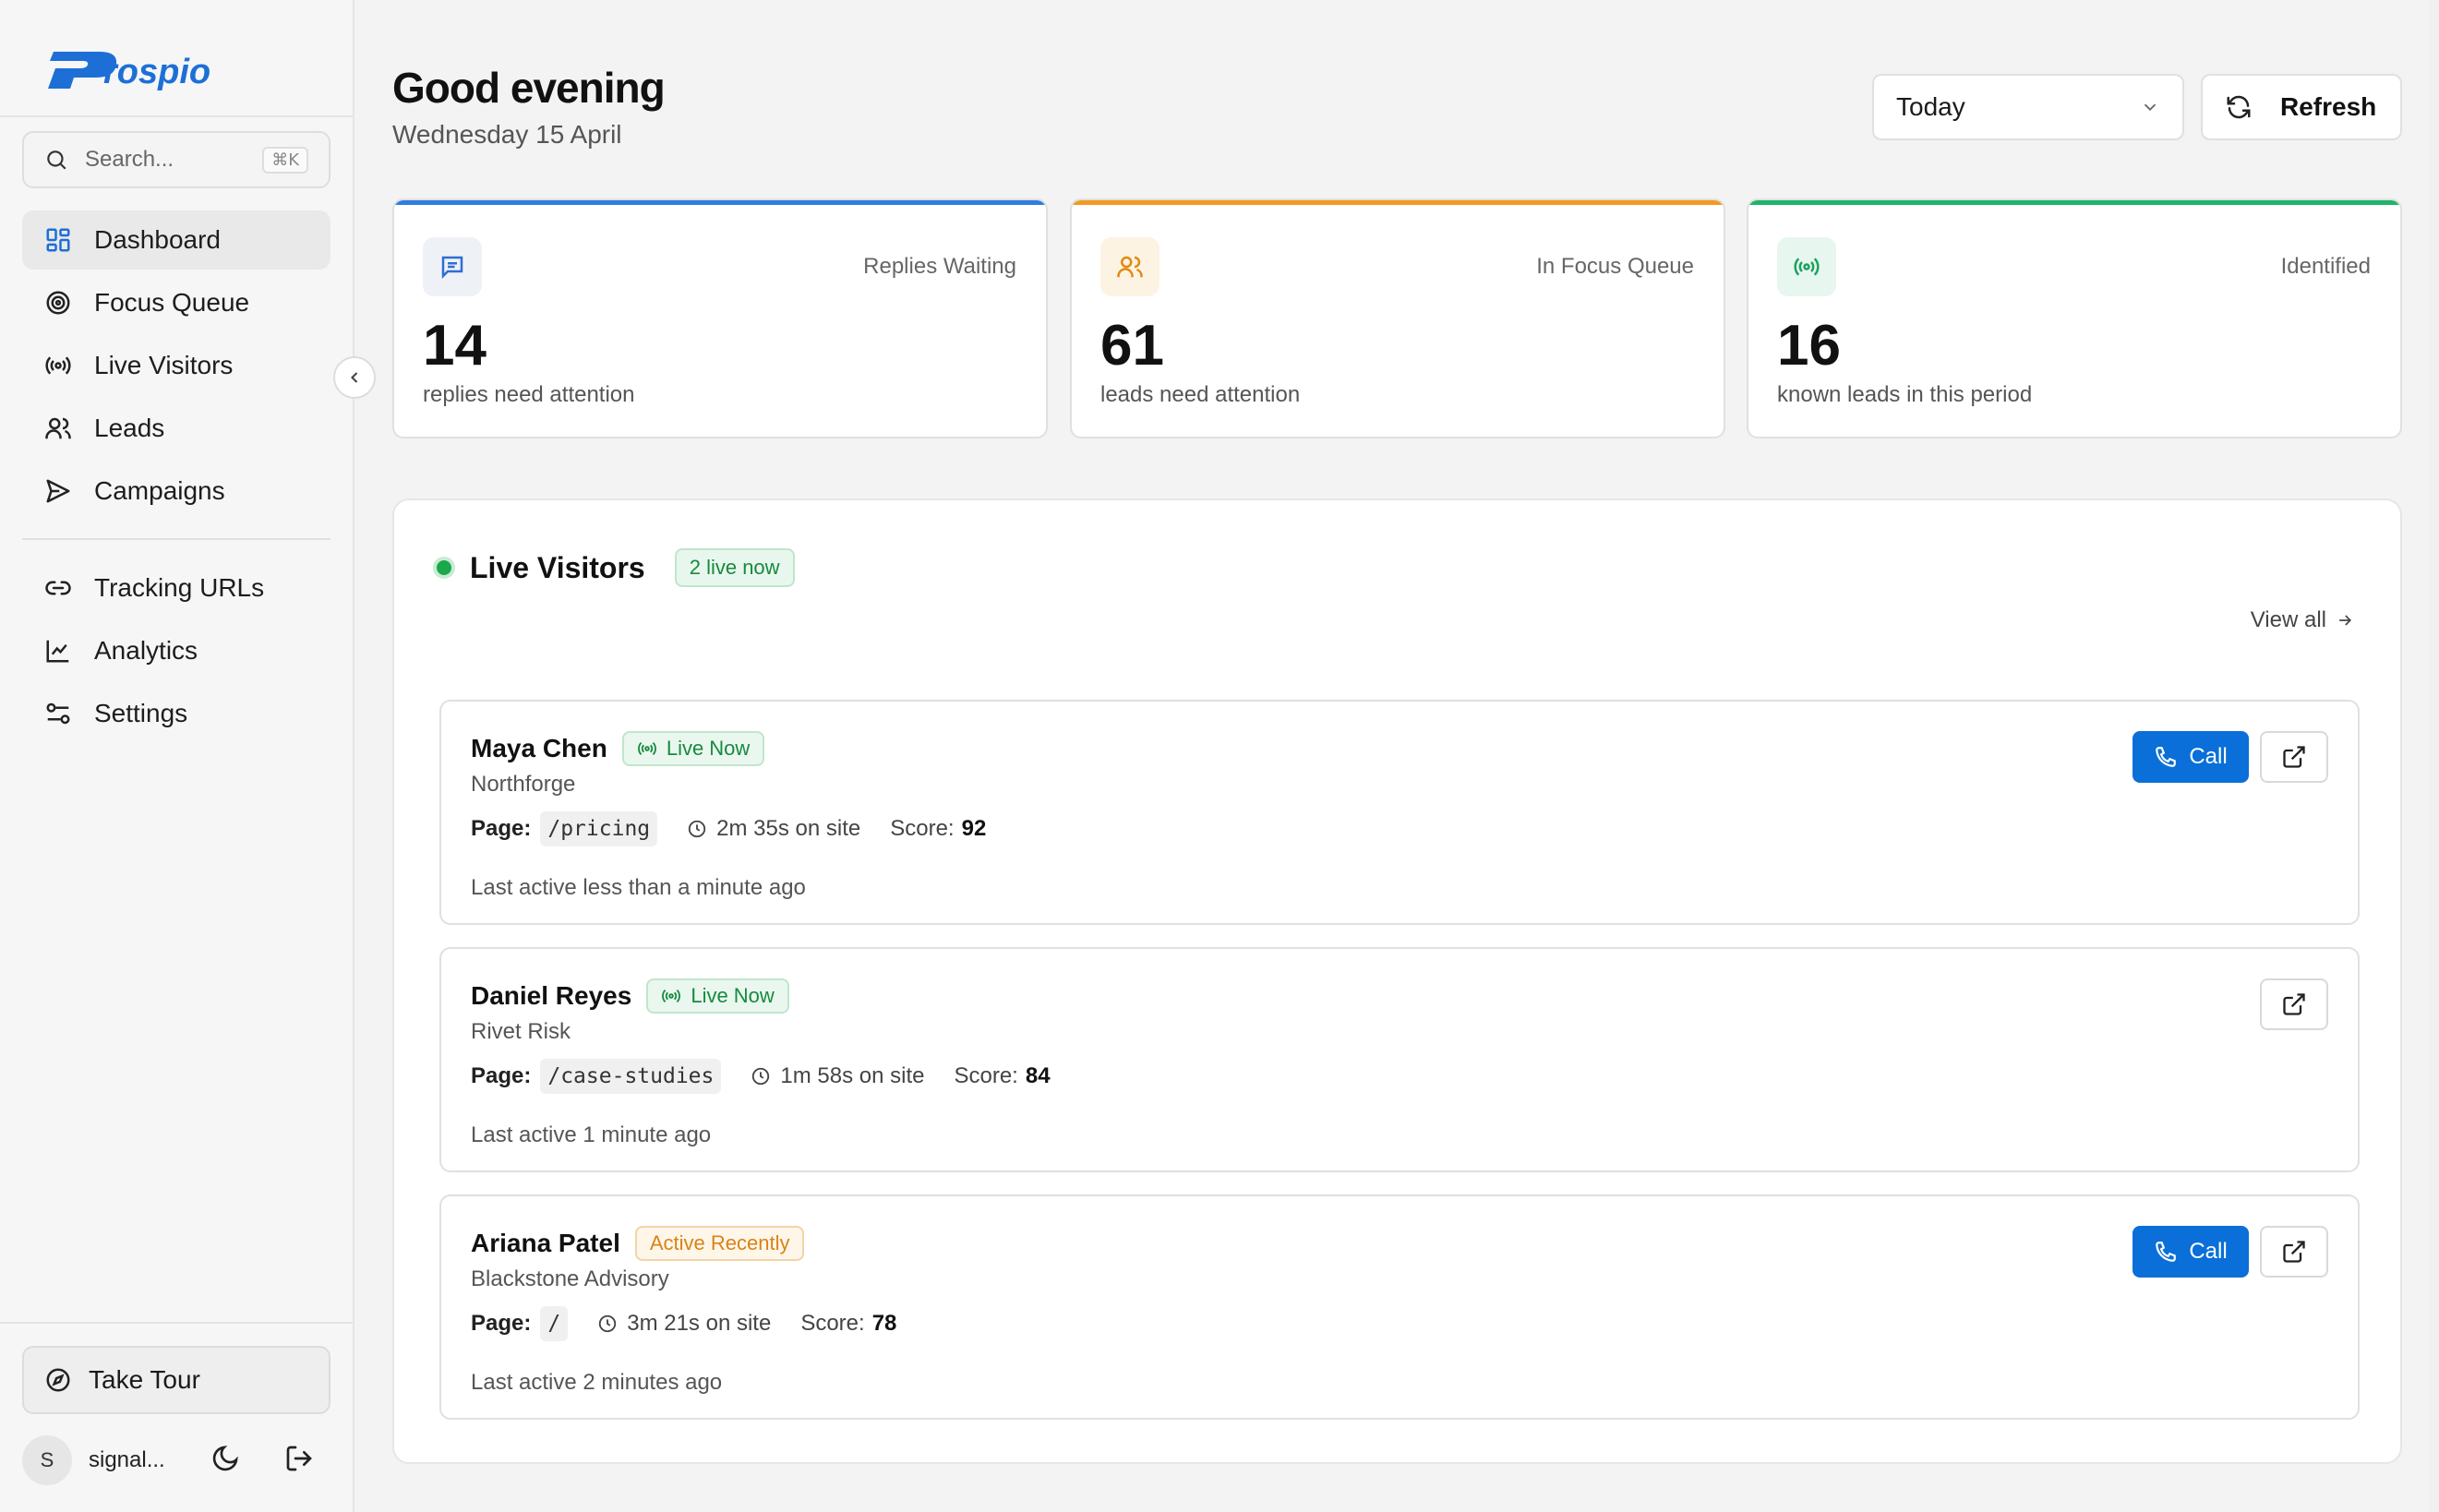 Image resolution: width=2439 pixels, height=1512 pixels. Describe the element at coordinates (1397, 318) in the screenshot. I see `stat-card-focus-queue: In Focus Queue 61 leads need attention` at that location.